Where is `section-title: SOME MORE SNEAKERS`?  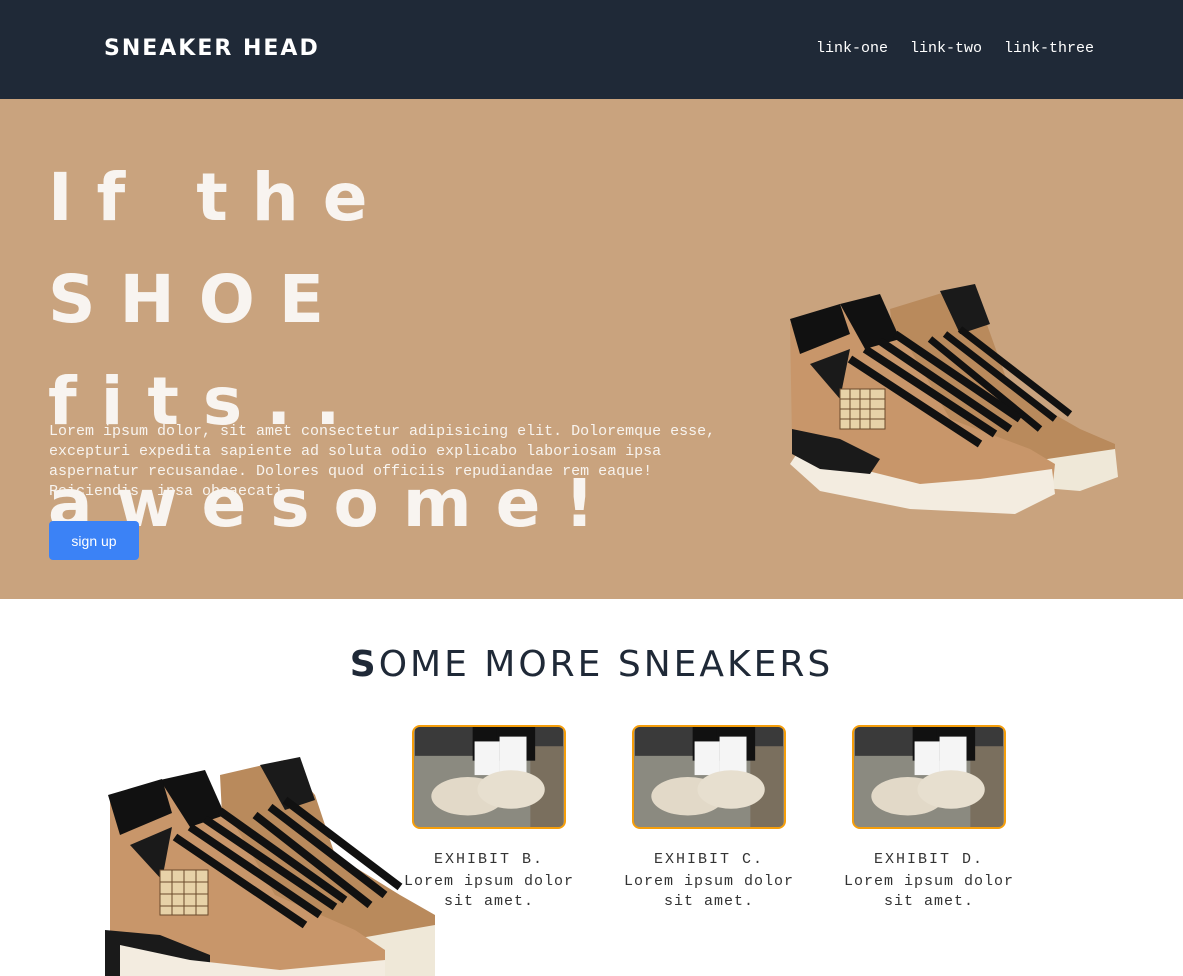 section-title: SOME MORE SNEAKERS is located at coordinates (591, 664).